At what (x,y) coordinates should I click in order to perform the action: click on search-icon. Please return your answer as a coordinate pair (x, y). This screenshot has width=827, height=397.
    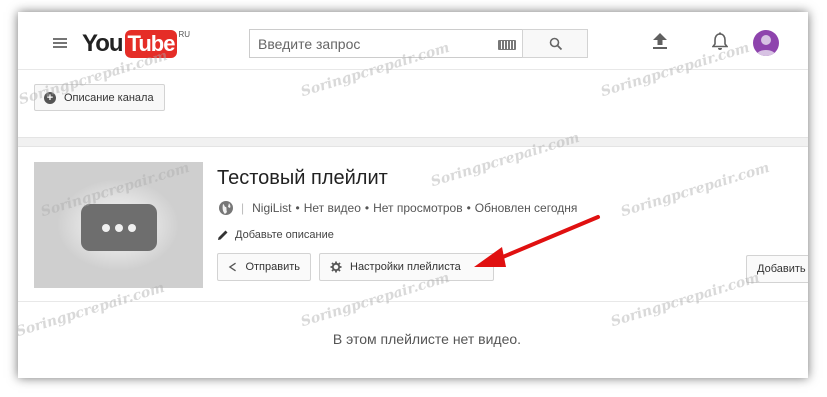
    Looking at the image, I should click on (556, 44).